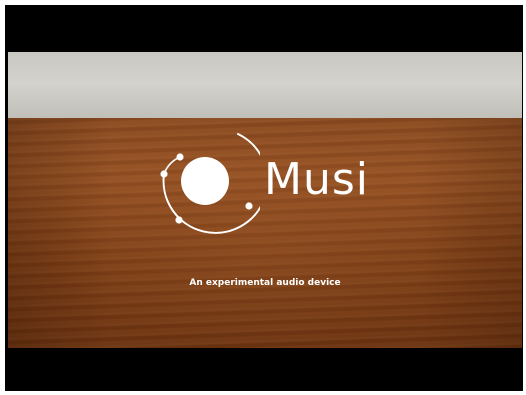 The image size is (526, 395). What do you see at coordinates (210, 183) in the screenshot?
I see `orbit-logo-icon` at bounding box center [210, 183].